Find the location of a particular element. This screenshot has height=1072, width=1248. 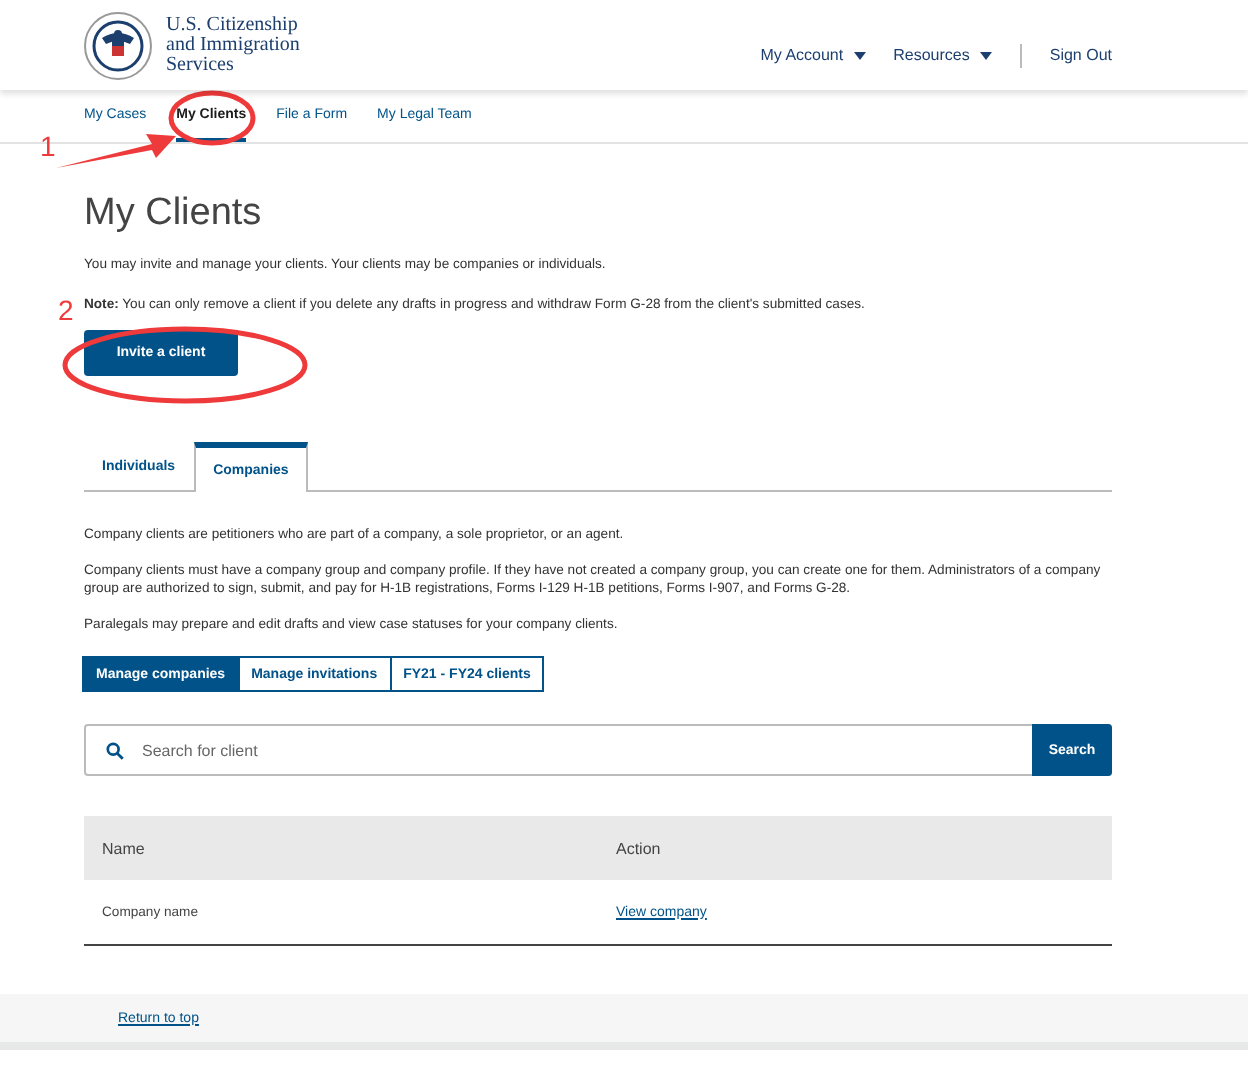

arrow-icon is located at coordinates (116, 149).